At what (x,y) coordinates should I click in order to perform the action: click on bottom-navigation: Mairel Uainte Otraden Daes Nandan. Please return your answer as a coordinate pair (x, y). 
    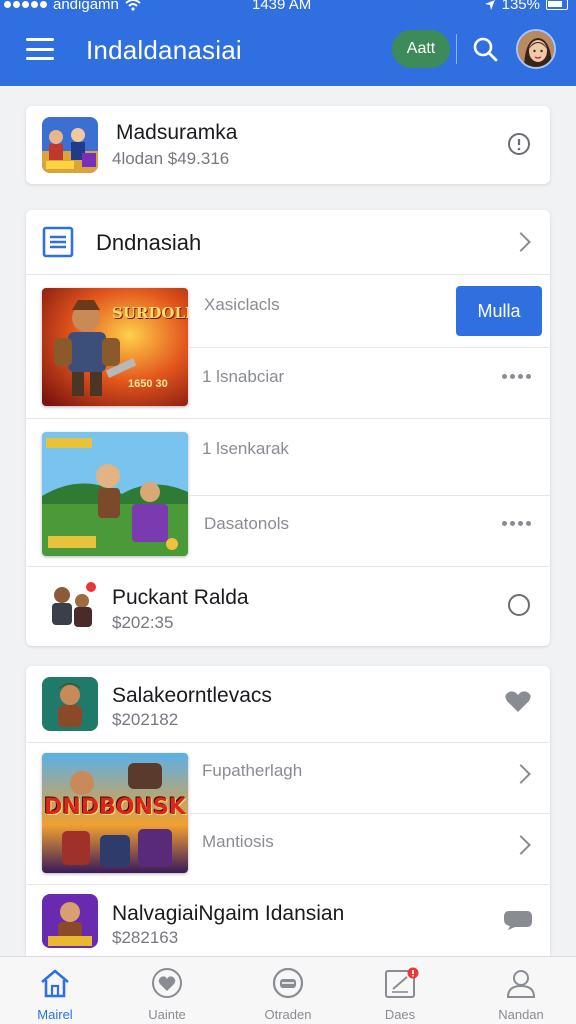
    Looking at the image, I should click on (288, 990).